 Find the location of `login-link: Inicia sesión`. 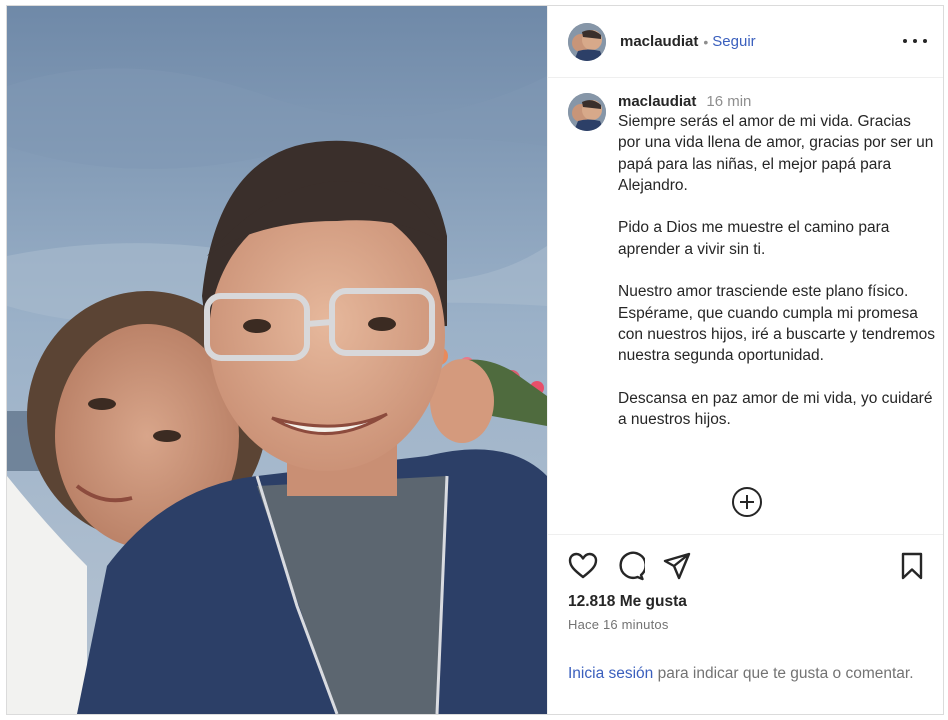

login-link: Inicia sesión is located at coordinates (610, 673).